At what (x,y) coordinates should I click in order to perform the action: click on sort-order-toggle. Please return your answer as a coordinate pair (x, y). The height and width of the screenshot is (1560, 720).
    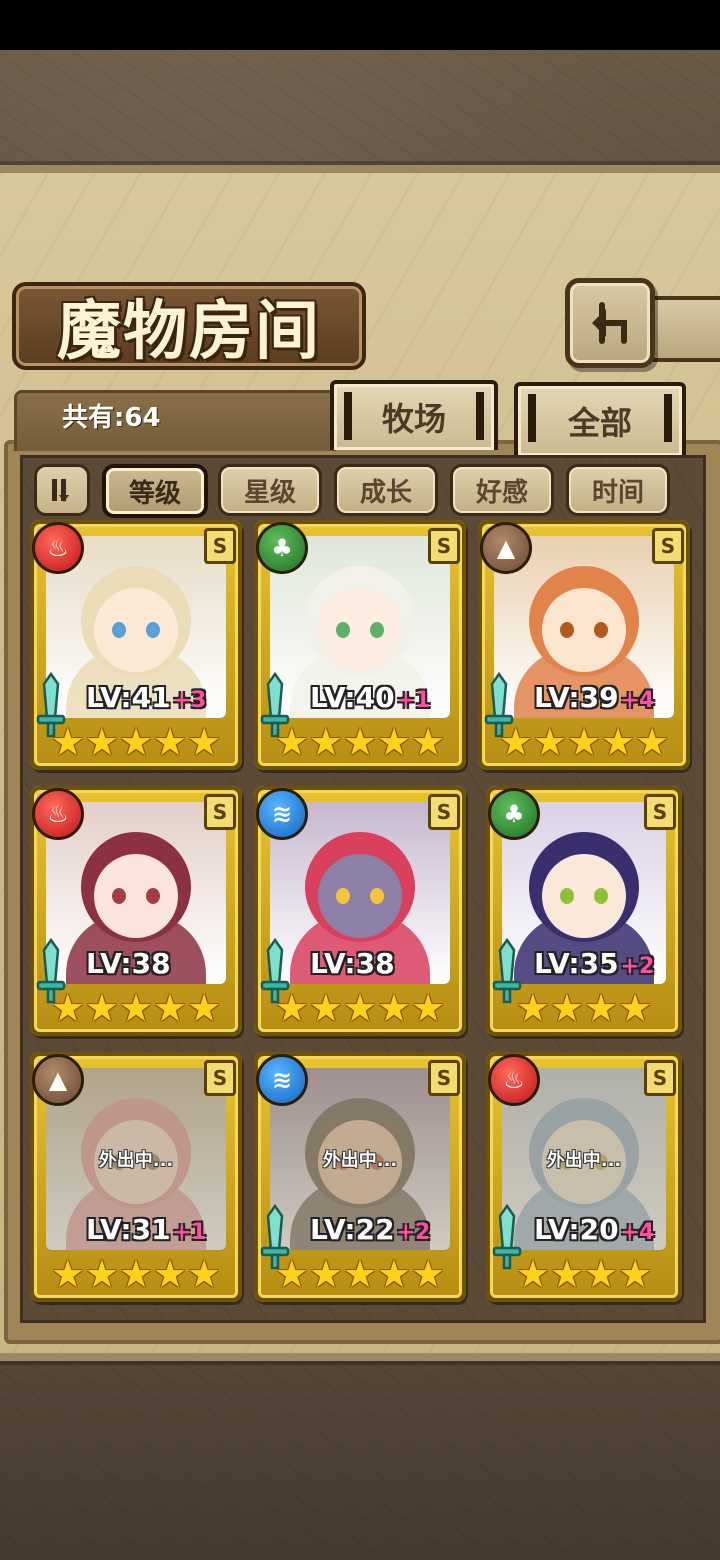
    Looking at the image, I should click on (62, 490).